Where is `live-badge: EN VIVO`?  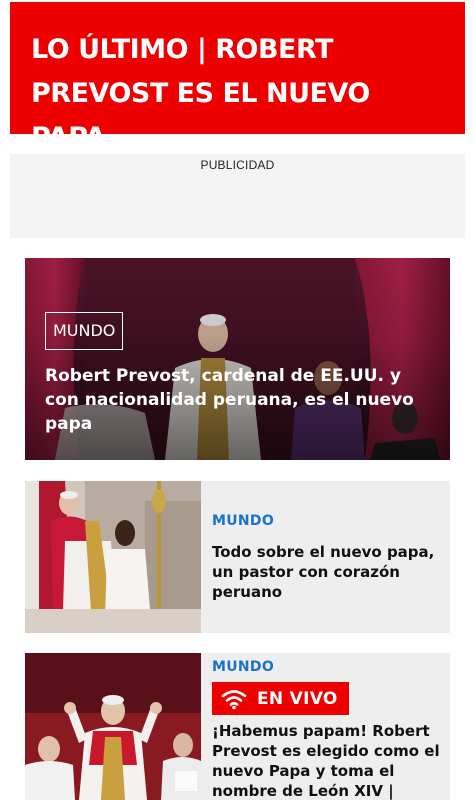 live-badge: EN VIVO is located at coordinates (280, 698).